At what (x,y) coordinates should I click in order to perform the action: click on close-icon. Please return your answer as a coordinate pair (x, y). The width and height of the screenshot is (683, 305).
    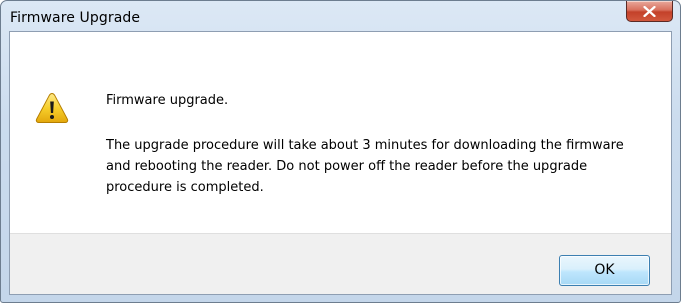
    Looking at the image, I should click on (649, 11).